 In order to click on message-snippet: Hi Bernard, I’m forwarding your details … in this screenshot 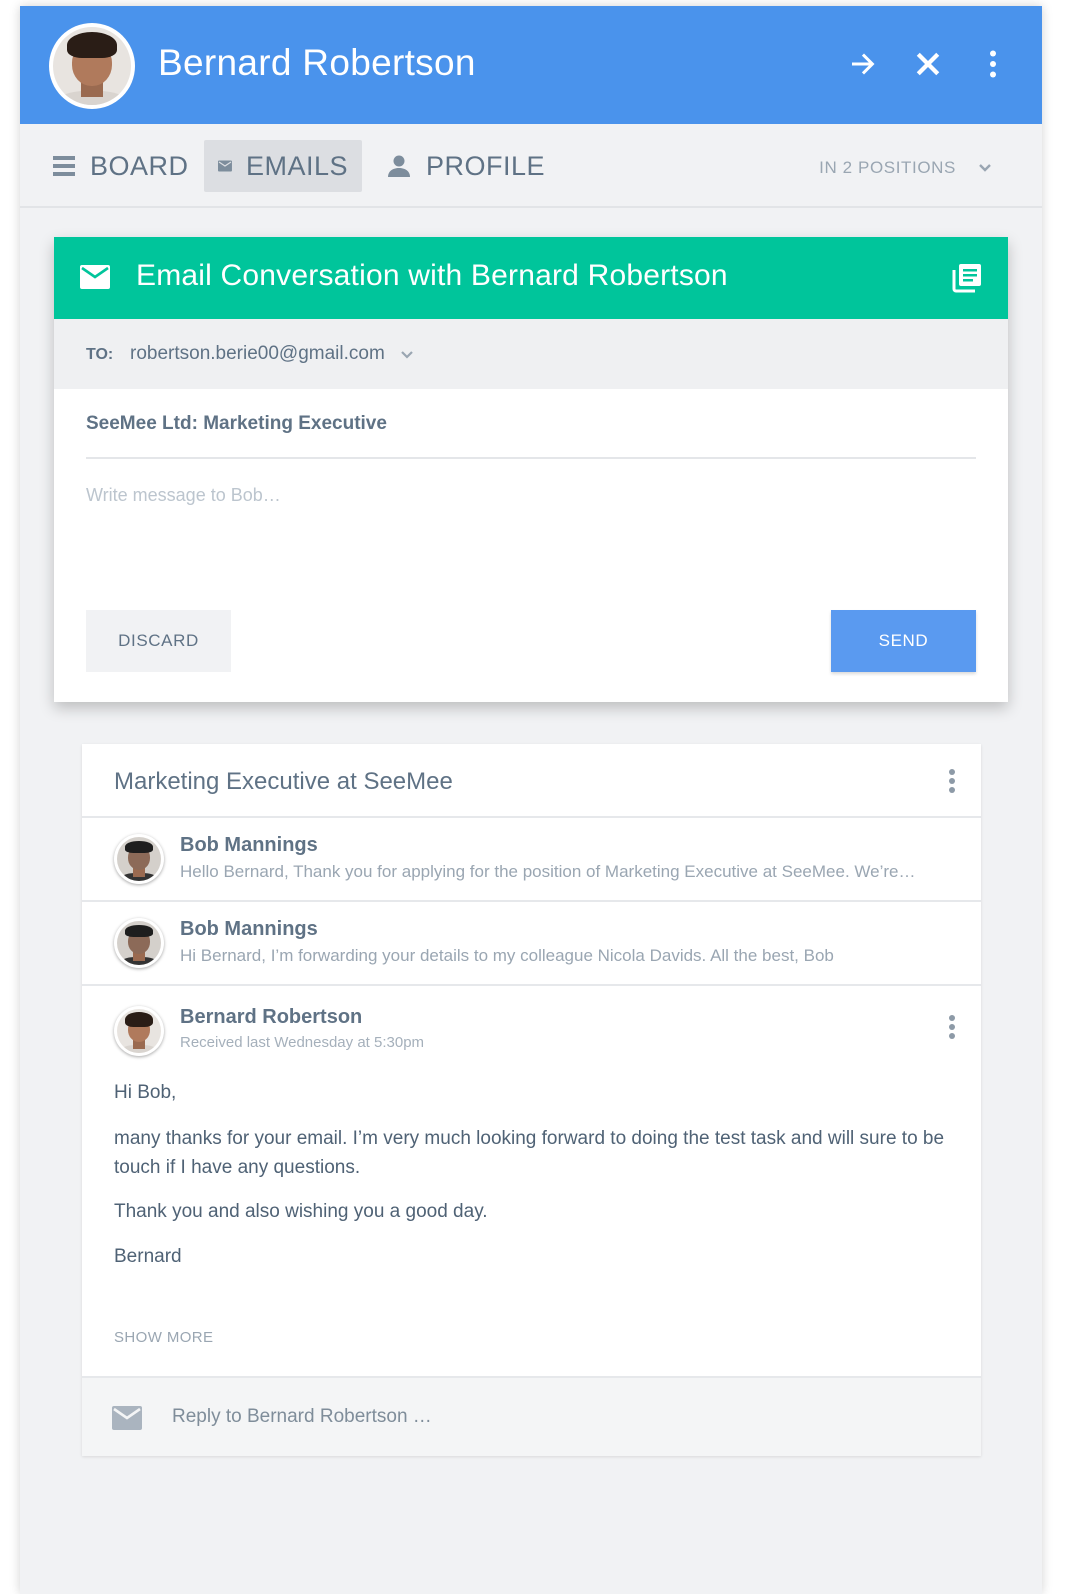, I will do `click(507, 955)`.